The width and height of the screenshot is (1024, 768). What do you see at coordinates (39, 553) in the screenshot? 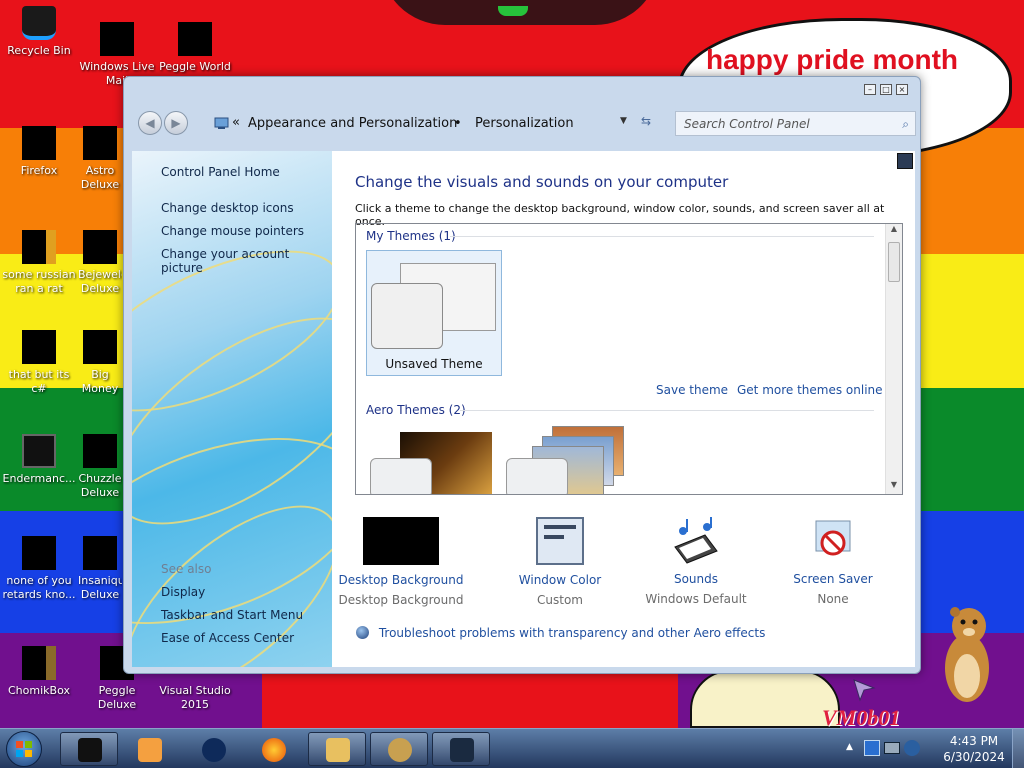
I see `document-icon` at bounding box center [39, 553].